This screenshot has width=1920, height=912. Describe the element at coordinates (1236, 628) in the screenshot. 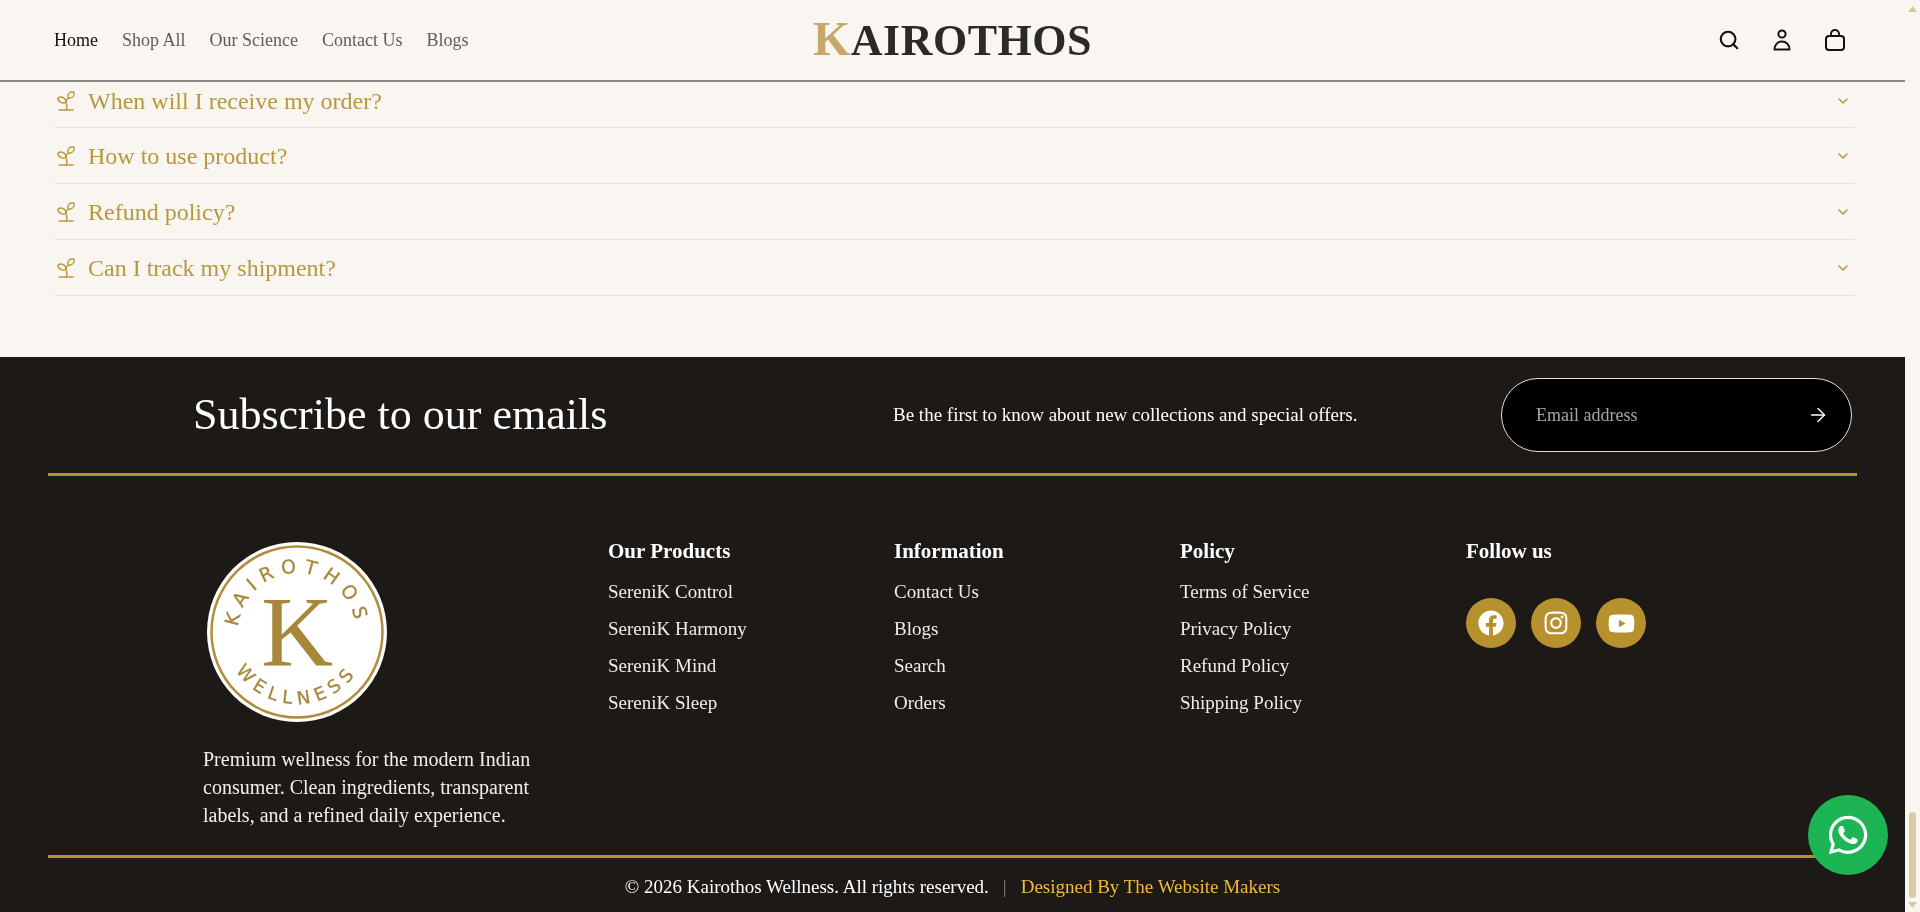

I see `footer-link: Privacy Policy` at that location.